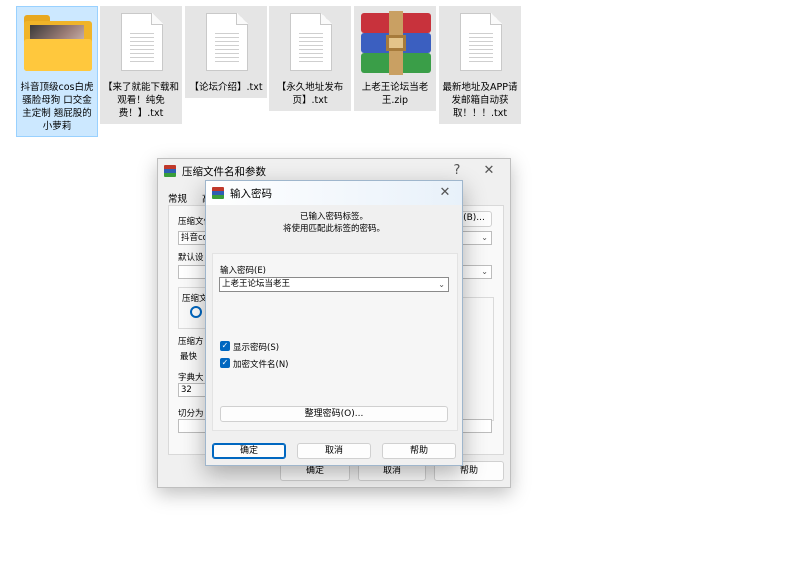  I want to click on split-unit-combo, so click(477, 426).